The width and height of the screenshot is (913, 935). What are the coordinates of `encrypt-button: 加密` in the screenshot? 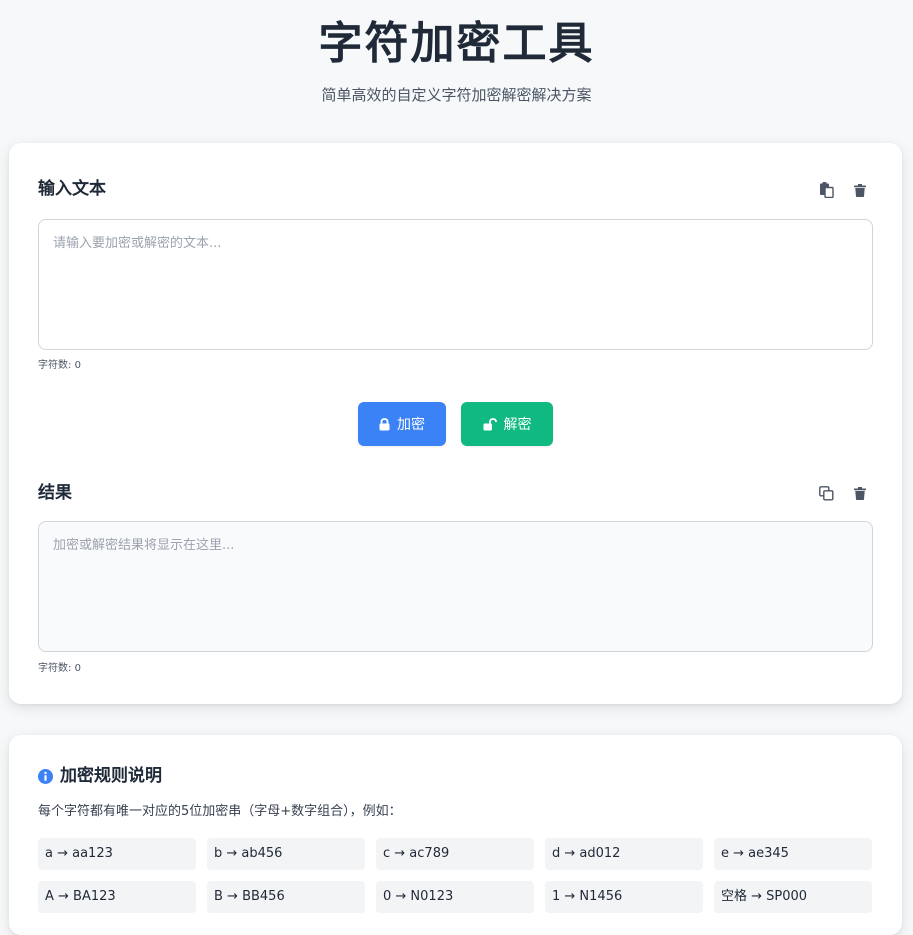 It's located at (402, 424).